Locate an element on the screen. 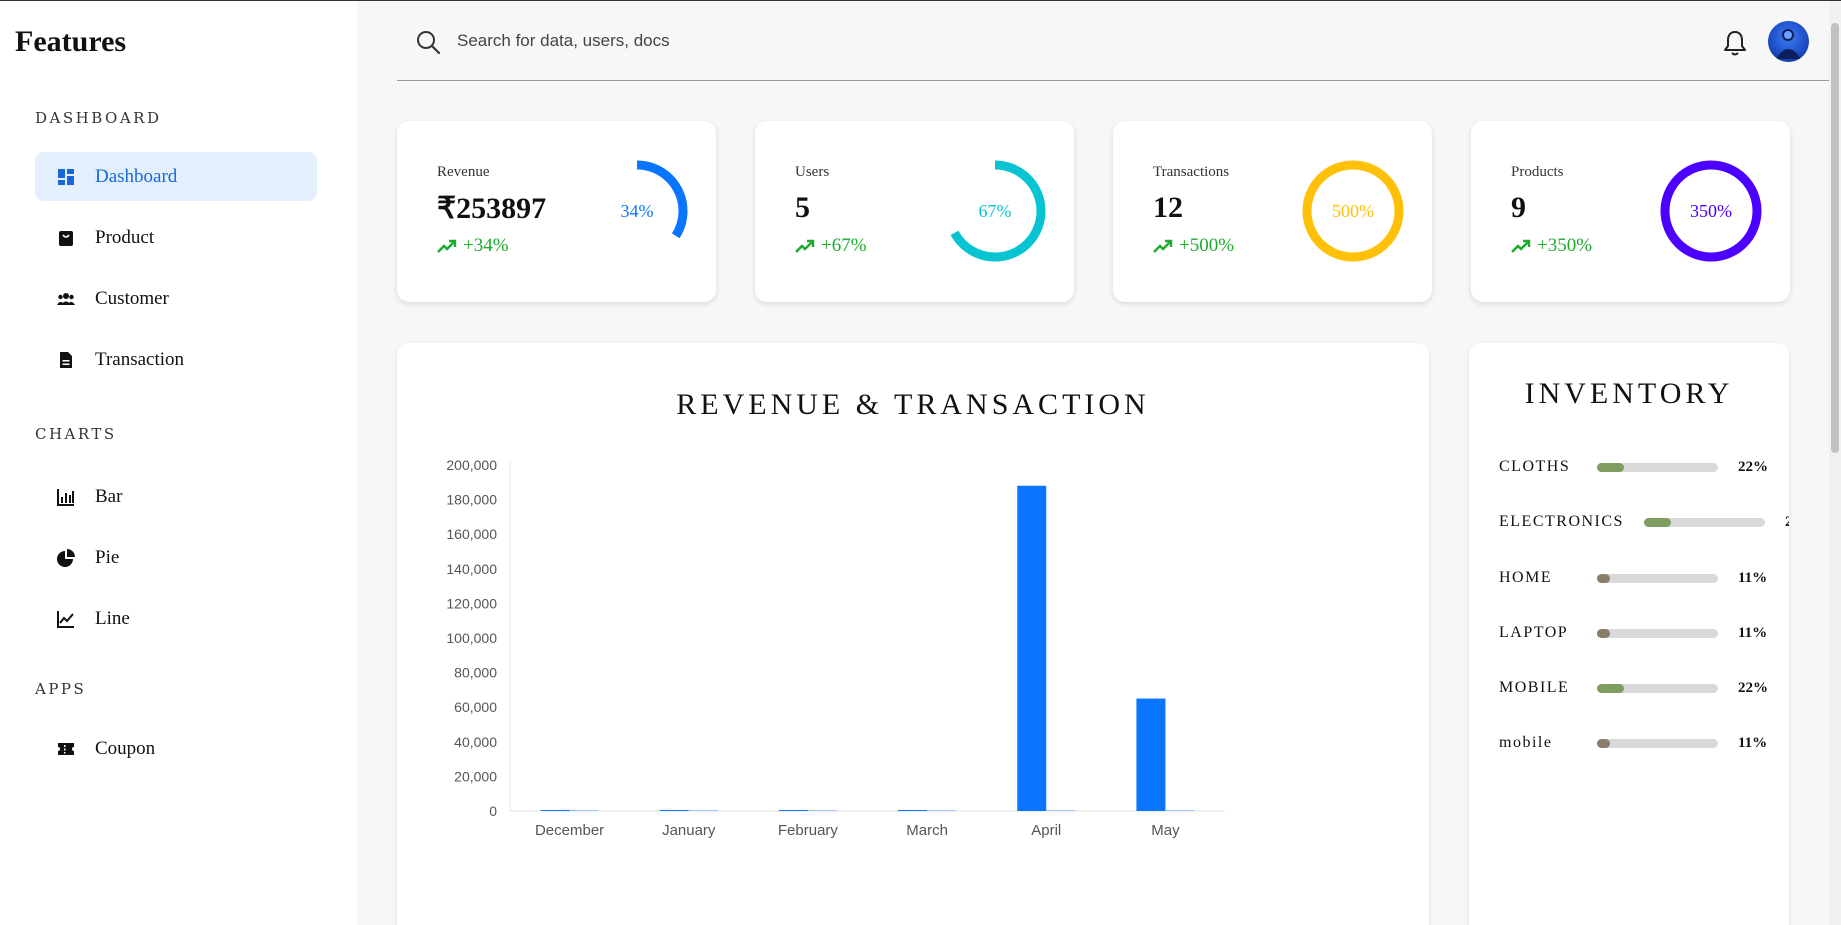  document-icon is located at coordinates (66, 360).